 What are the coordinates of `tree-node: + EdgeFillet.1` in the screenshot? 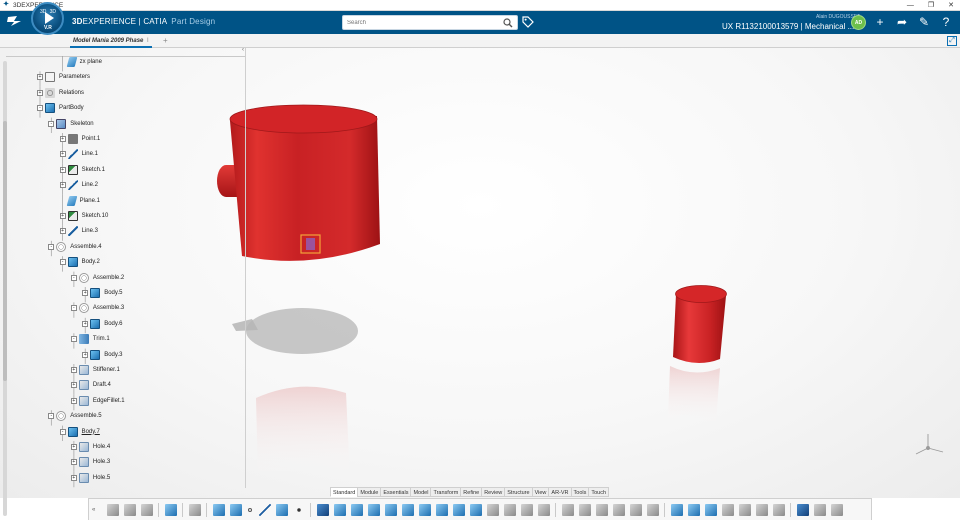 It's located at (97, 401).